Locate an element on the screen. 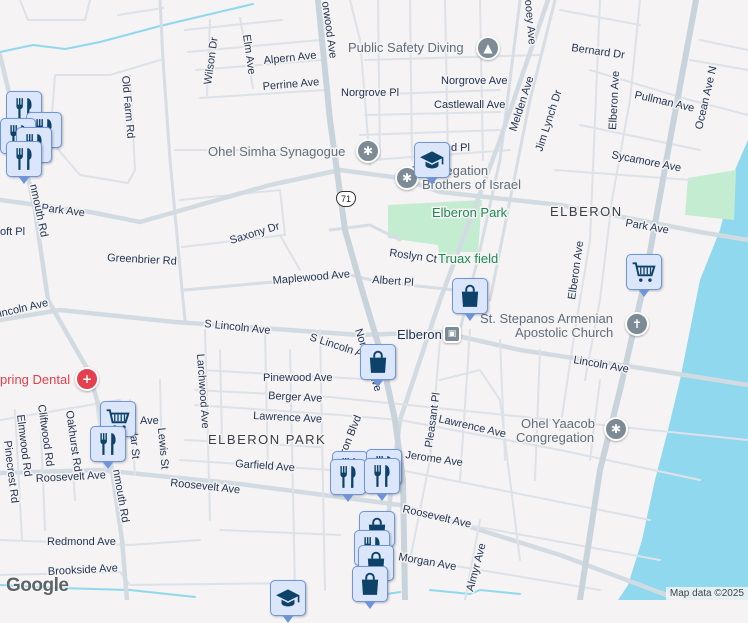  poi-label-st-stepanos: St. Stepanos Armenian is located at coordinates (547, 319).